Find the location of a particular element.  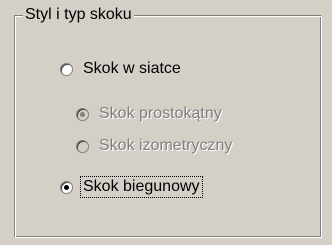

radio-snap-isometric: Skok izometryczny is located at coordinates (155, 146).